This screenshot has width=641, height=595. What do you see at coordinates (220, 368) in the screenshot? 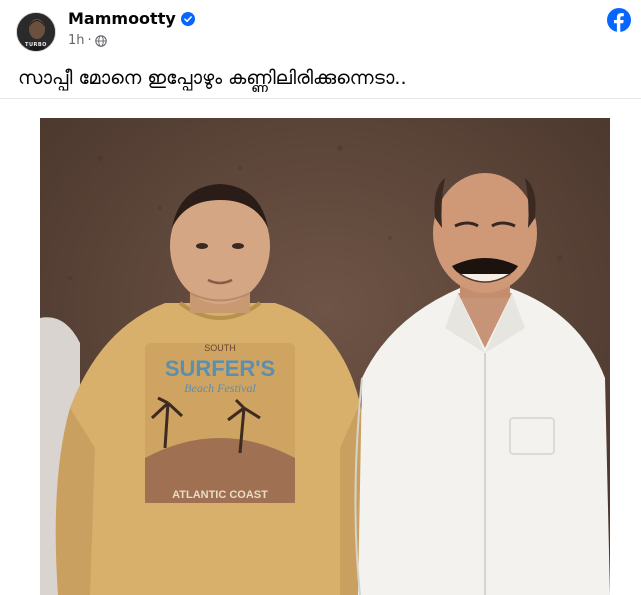
I see `shirt-print-line-2: SURFER'S` at bounding box center [220, 368].